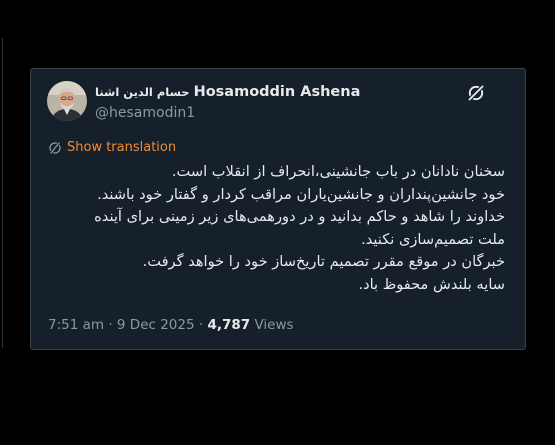  What do you see at coordinates (122, 147) in the screenshot?
I see `show-translation-label: Show translation` at bounding box center [122, 147].